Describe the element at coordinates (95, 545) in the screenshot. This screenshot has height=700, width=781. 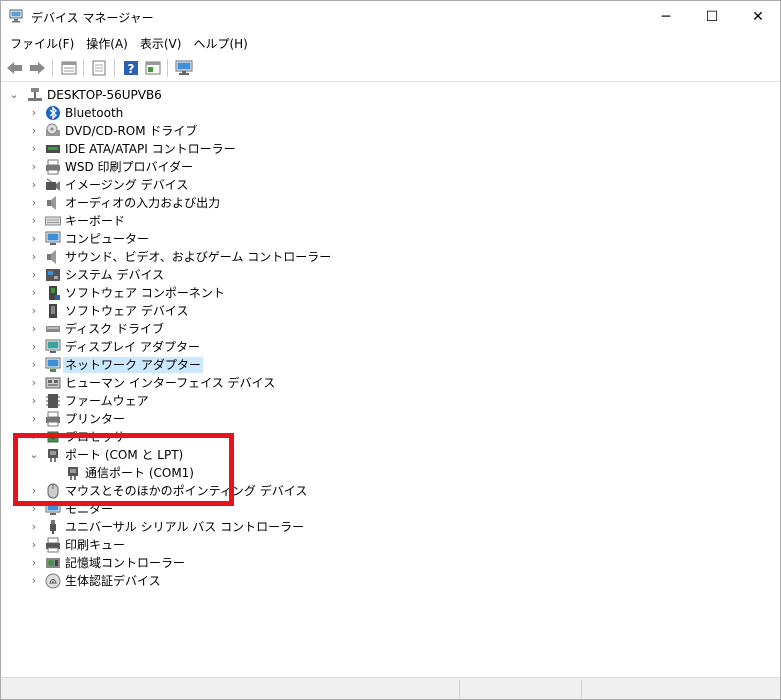
I see `tree-item-label: 印刷キュー` at that location.